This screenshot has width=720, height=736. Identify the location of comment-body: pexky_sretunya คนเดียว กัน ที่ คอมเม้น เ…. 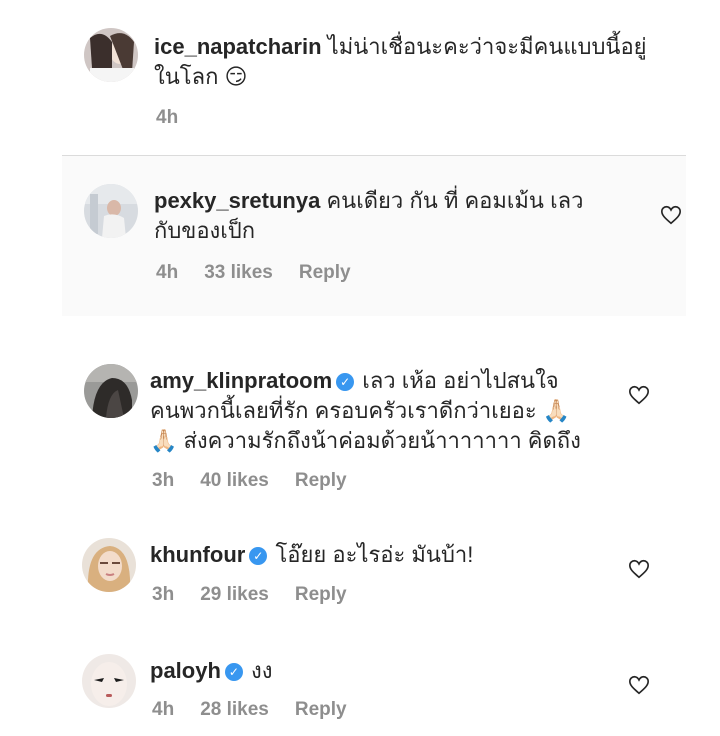
(394, 216).